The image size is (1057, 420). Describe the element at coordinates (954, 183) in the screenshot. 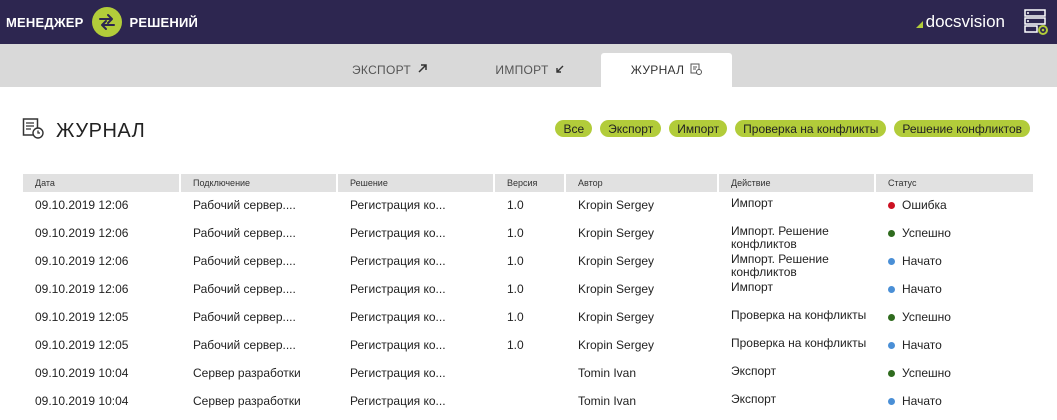

I see `column-header-status: Статус` at that location.